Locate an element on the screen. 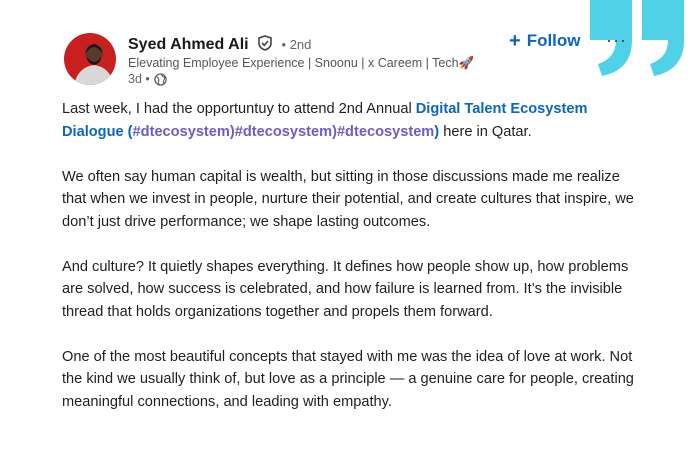 The width and height of the screenshot is (690, 465). hashtag-link: #dtecosystem)#dtecosystem)#dtecosystem is located at coordinates (284, 132).